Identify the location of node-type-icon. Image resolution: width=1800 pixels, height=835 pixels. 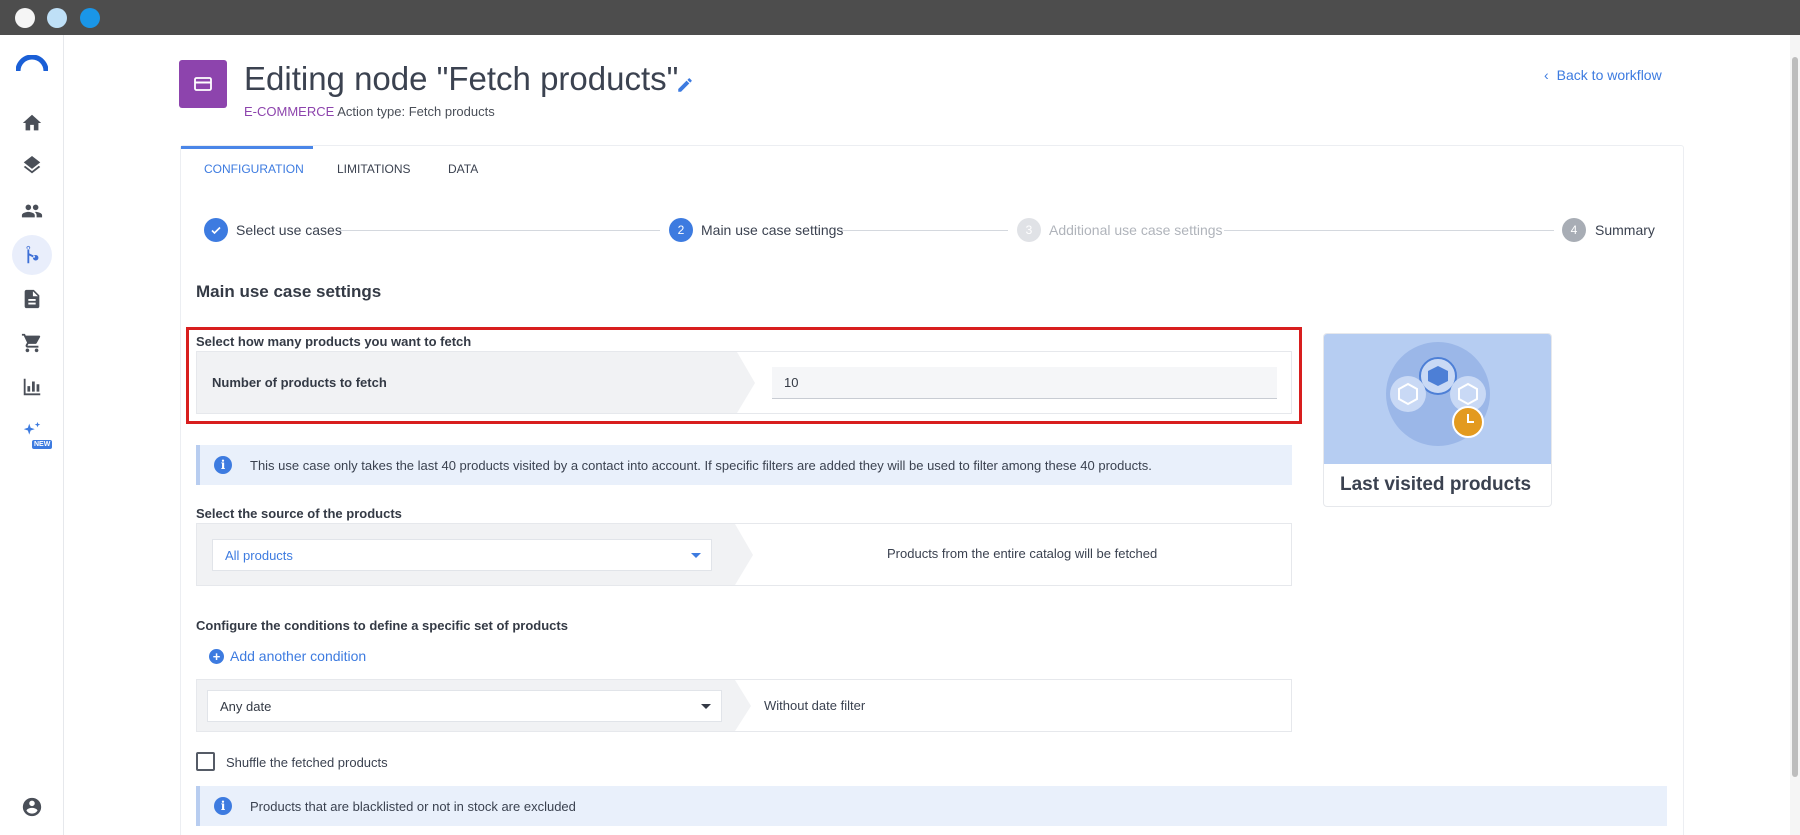
(203, 84).